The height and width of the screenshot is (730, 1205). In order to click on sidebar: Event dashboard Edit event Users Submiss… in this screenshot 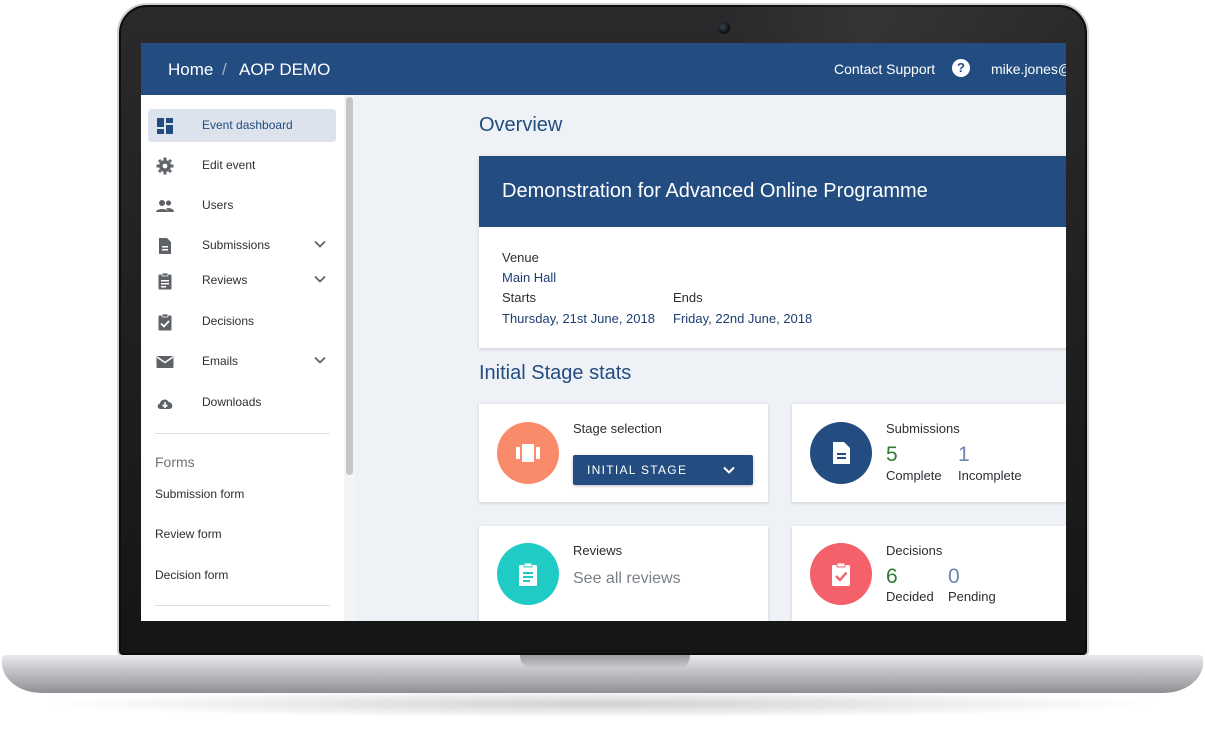, I will do `click(248, 358)`.